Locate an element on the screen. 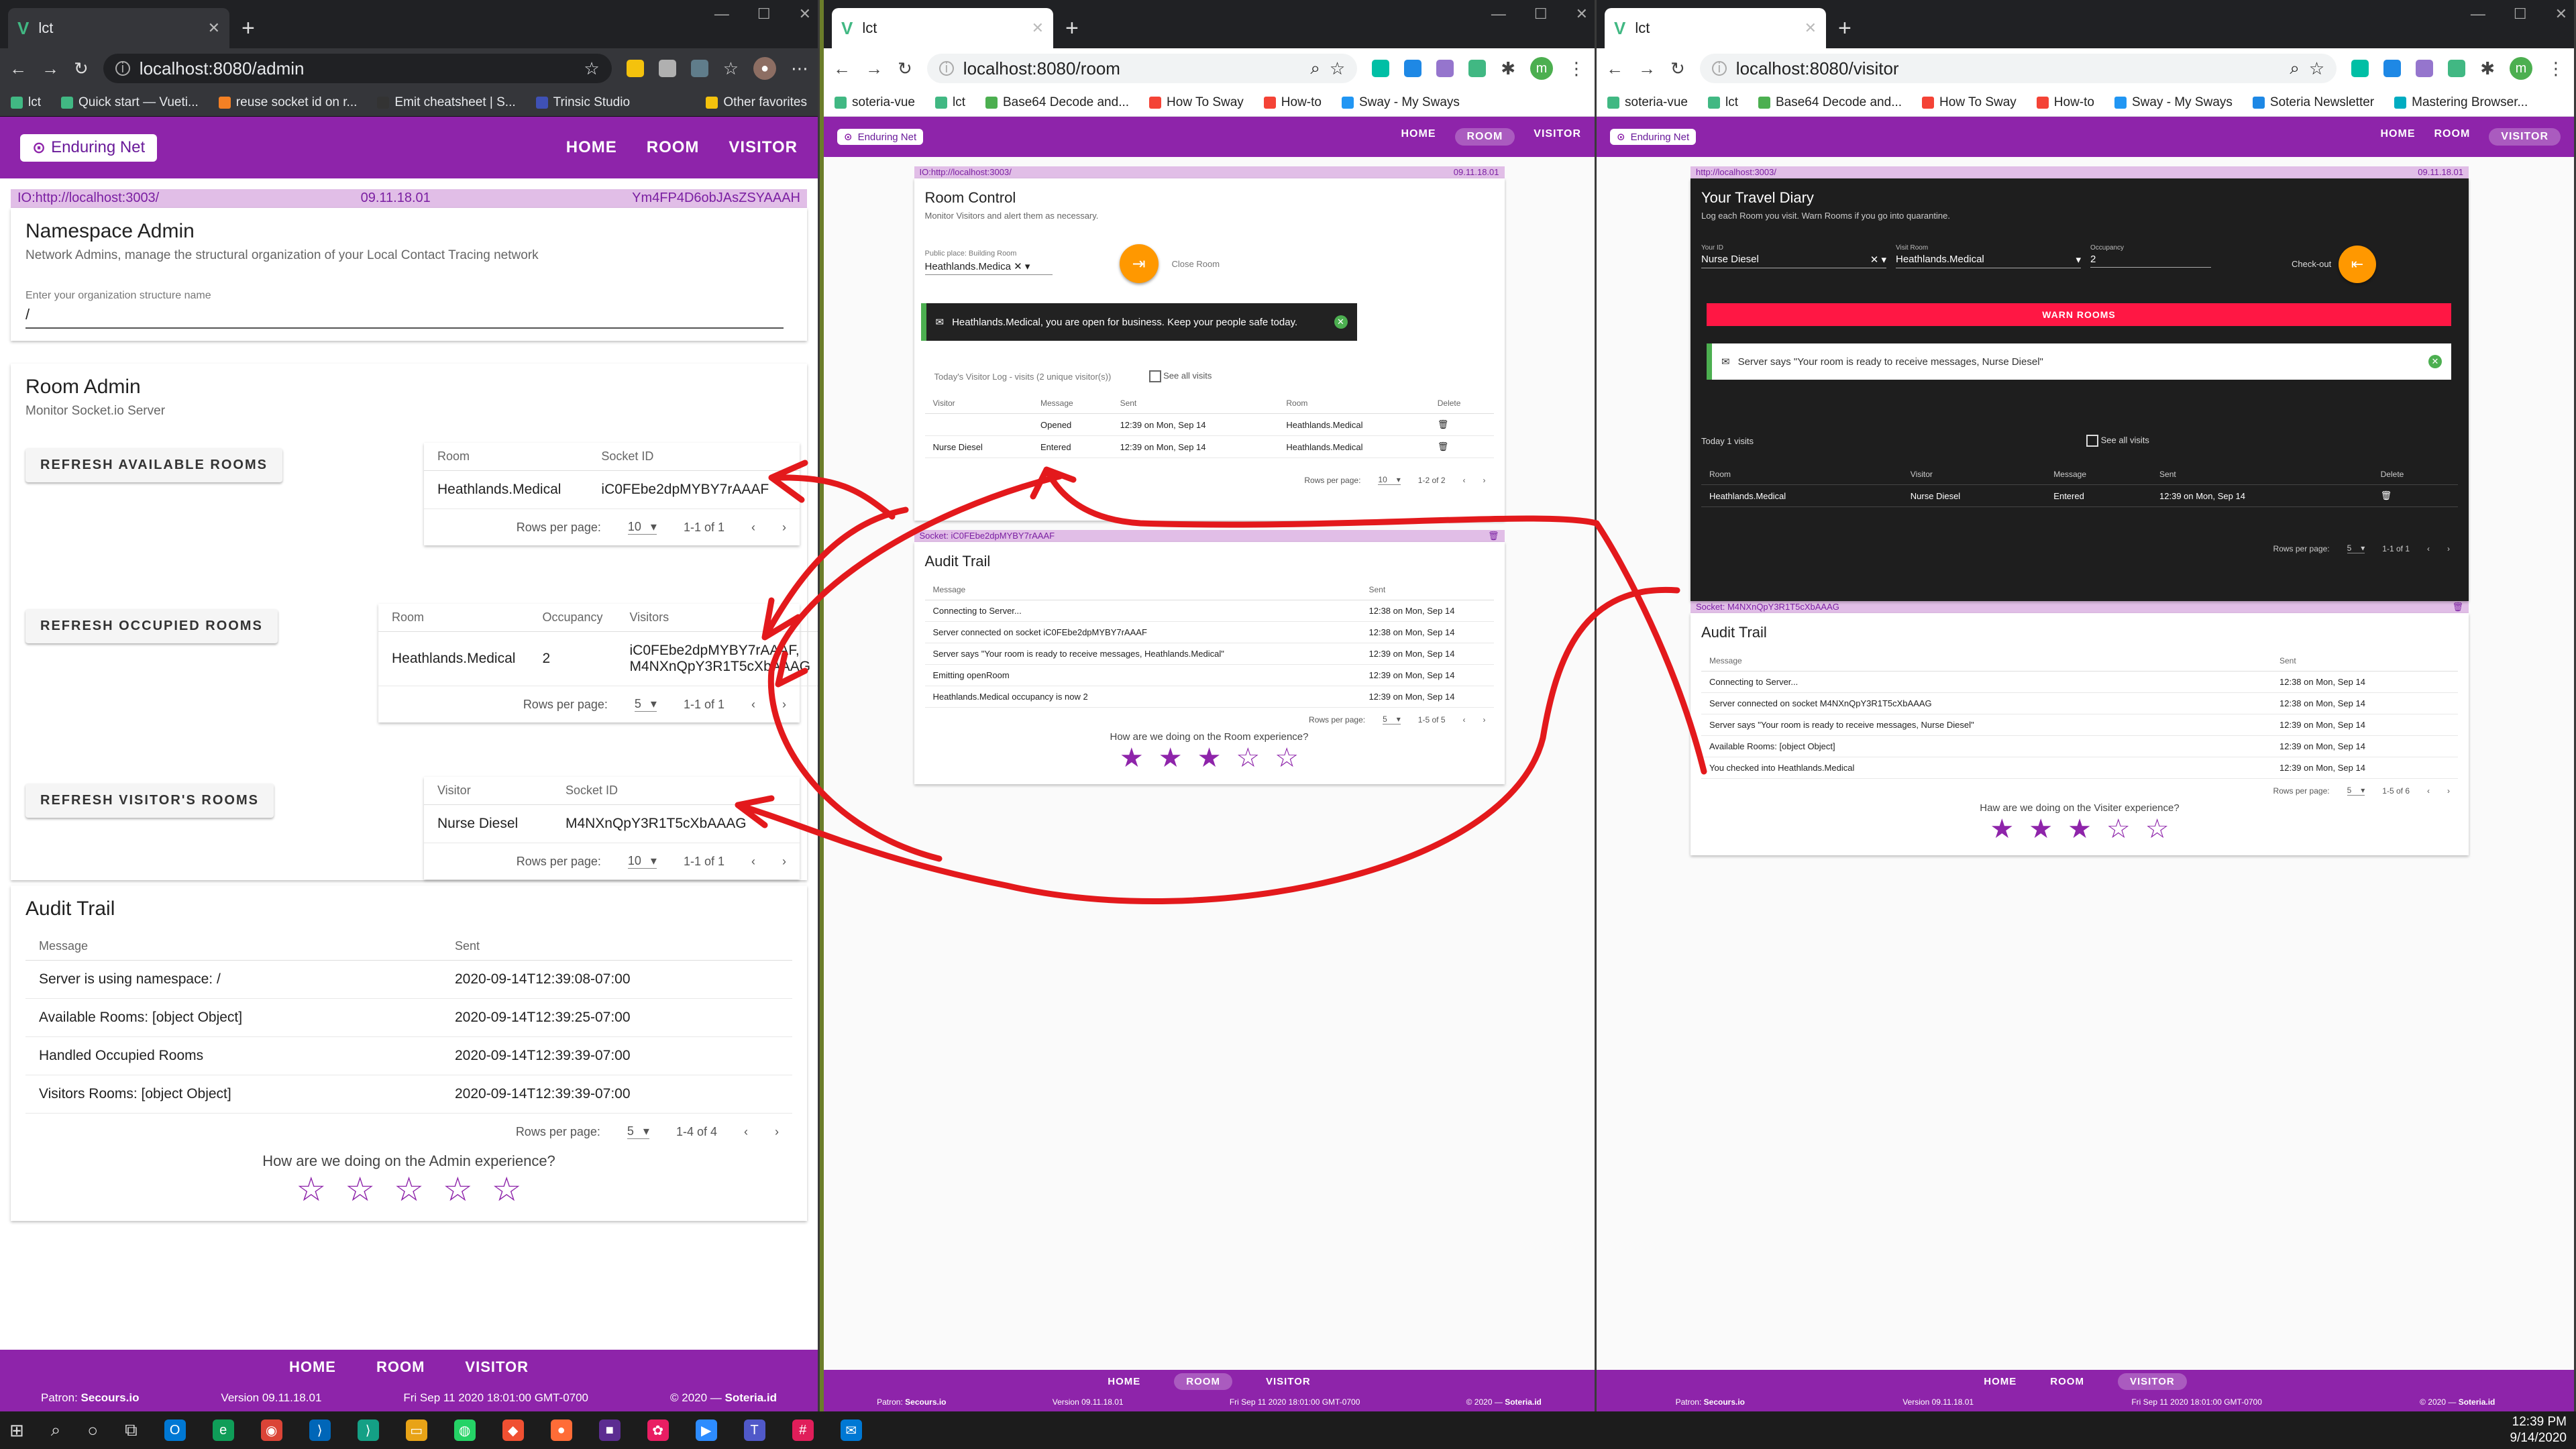  namespace-input: / is located at coordinates (404, 315).